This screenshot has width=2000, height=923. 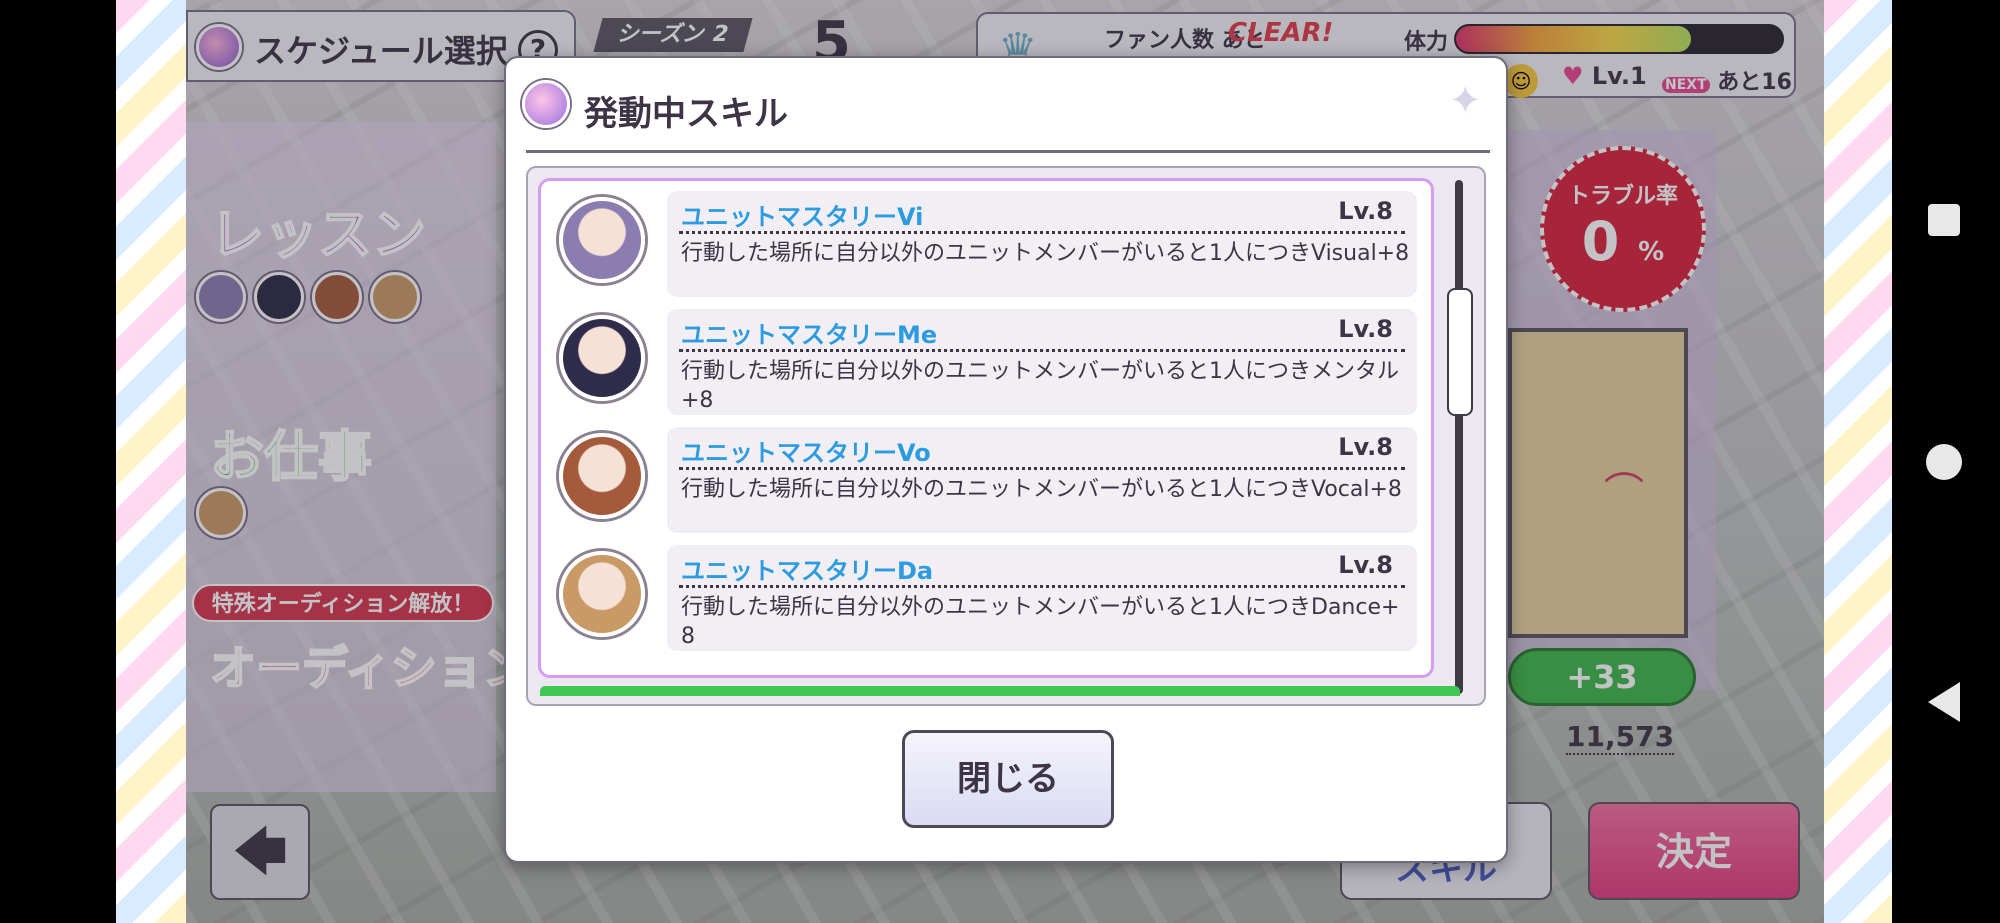 What do you see at coordinates (1008, 779) in the screenshot?
I see `close-button: 閉じる` at bounding box center [1008, 779].